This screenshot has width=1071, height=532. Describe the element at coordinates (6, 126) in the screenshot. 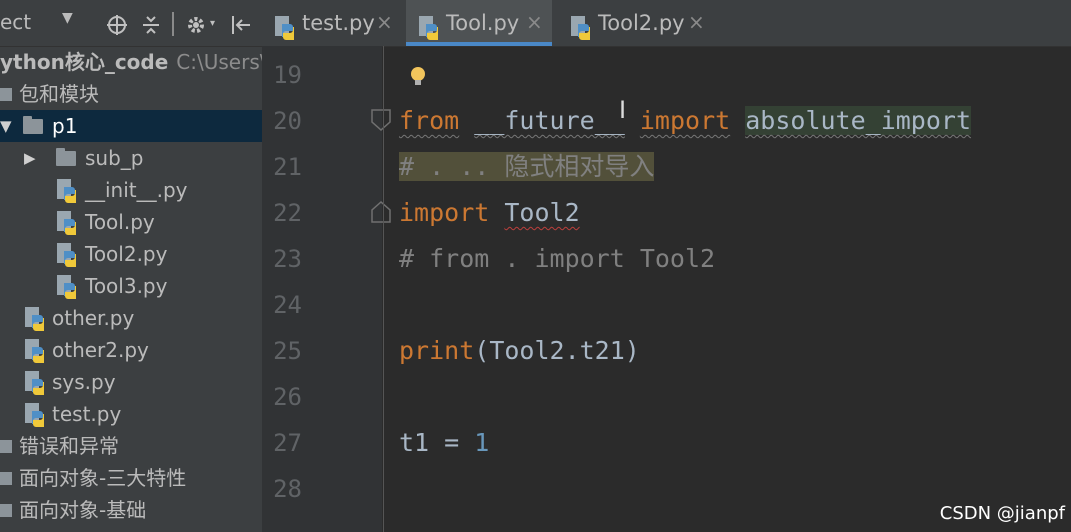

I see `chevron-down-icon: ▼` at that location.